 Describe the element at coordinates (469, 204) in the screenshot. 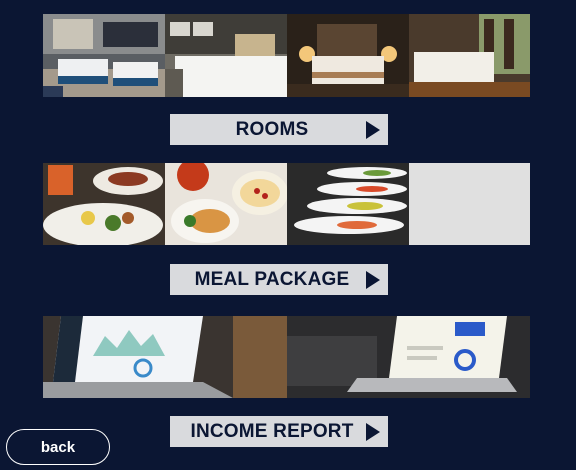

I see `meal-photo-placeholder` at that location.